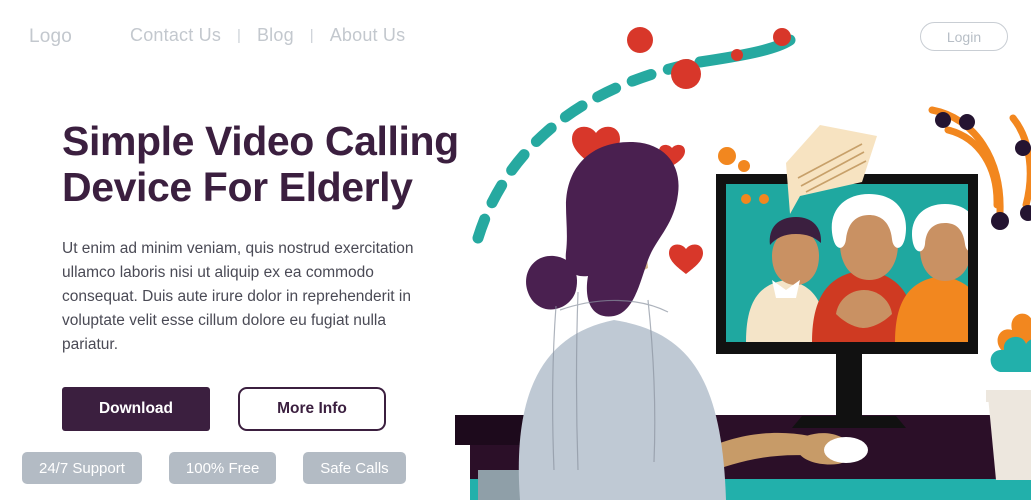  I want to click on feature-tags: 24/7 Support 100% Free Safe Calls, so click(214, 468).